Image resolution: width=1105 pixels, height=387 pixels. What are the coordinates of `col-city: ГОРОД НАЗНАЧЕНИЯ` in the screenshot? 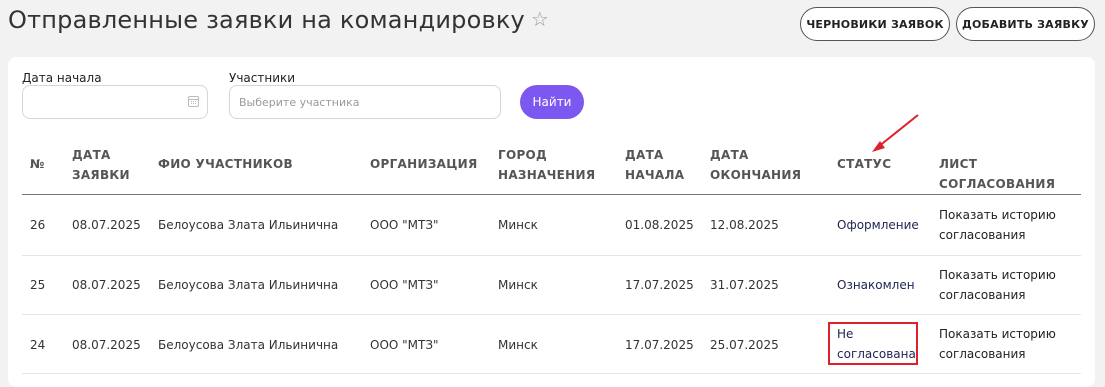 It's located at (546, 165).